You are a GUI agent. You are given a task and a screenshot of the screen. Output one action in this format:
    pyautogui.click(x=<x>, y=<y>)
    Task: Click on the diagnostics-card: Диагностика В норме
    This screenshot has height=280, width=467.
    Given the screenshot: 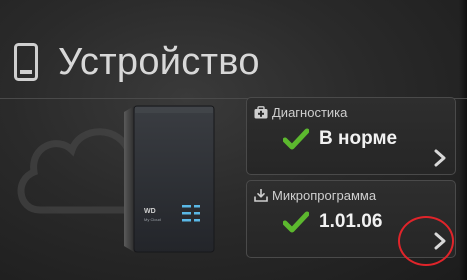 What is the action you would take?
    pyautogui.click(x=351, y=136)
    